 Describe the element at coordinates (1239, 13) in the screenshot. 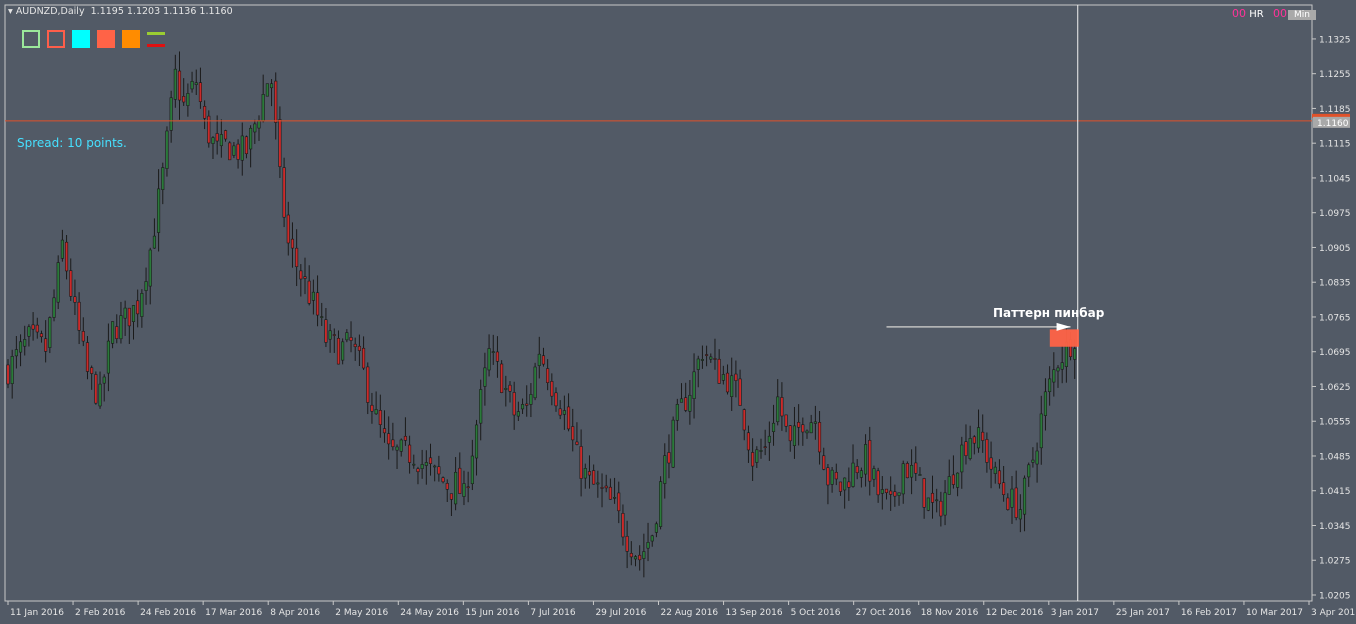

I see `hr-button-icon: 00` at that location.